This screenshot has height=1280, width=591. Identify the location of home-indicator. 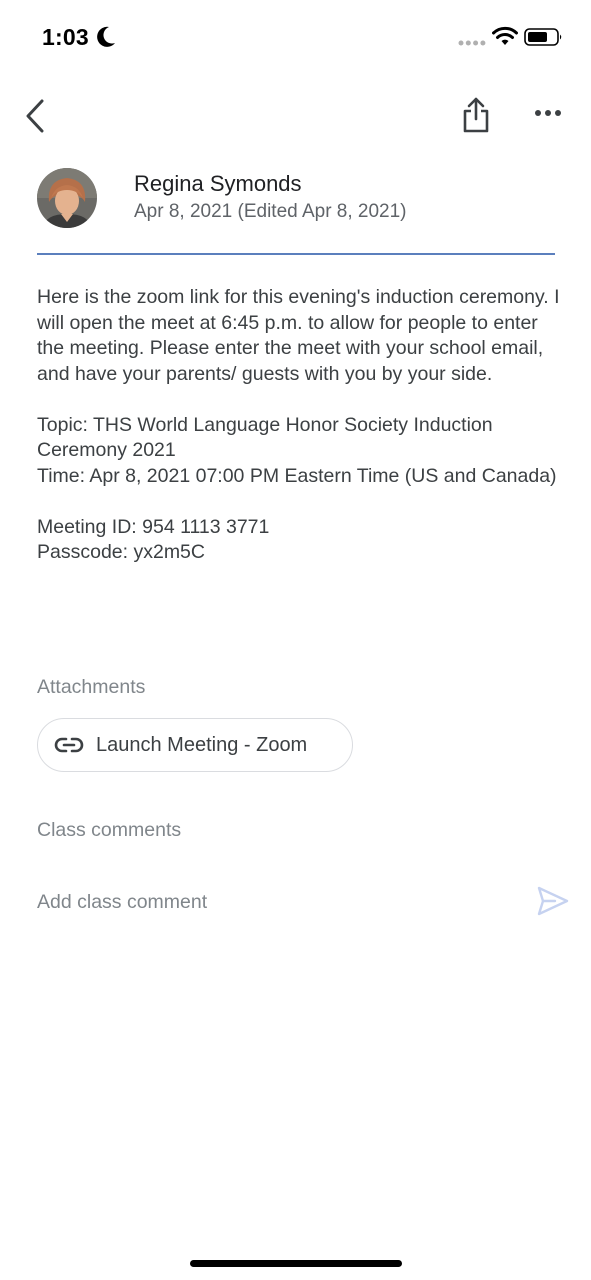
(296, 1263).